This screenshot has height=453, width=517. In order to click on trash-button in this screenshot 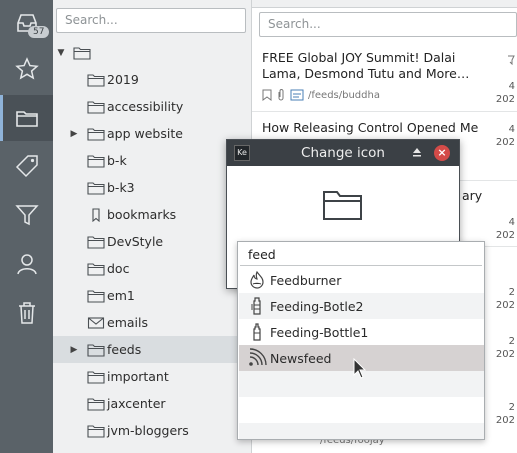, I will do `click(26, 313)`.